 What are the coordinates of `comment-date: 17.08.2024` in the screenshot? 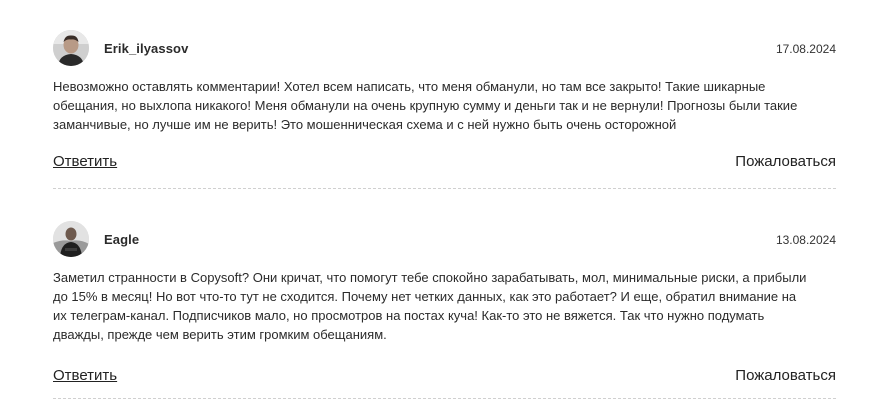 It's located at (805, 49).